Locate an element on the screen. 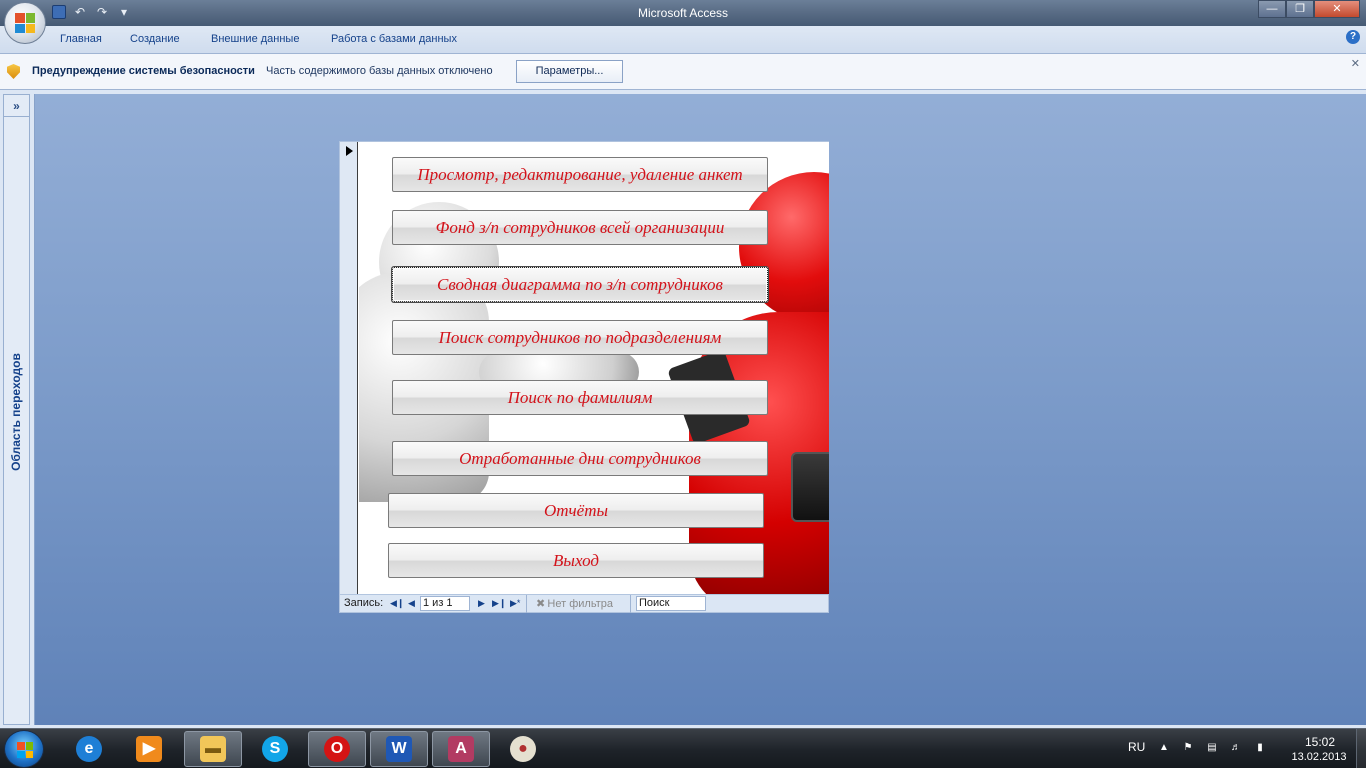 The height and width of the screenshot is (768, 1366). internet-explorer-icon: e is located at coordinates (89, 749).